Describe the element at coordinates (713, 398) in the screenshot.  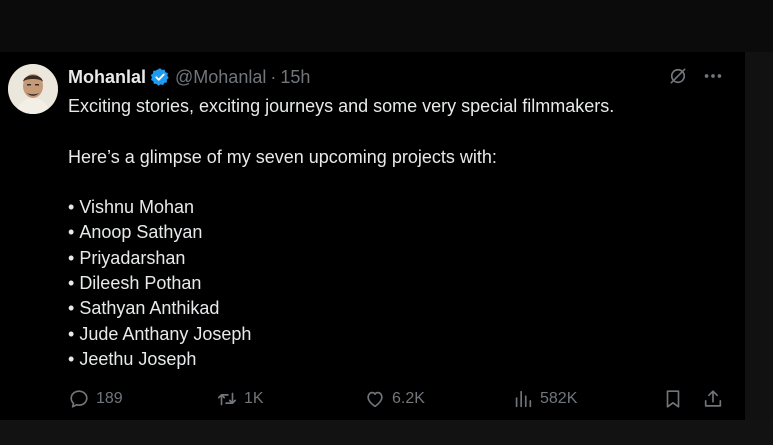
I see `share-icon` at that location.